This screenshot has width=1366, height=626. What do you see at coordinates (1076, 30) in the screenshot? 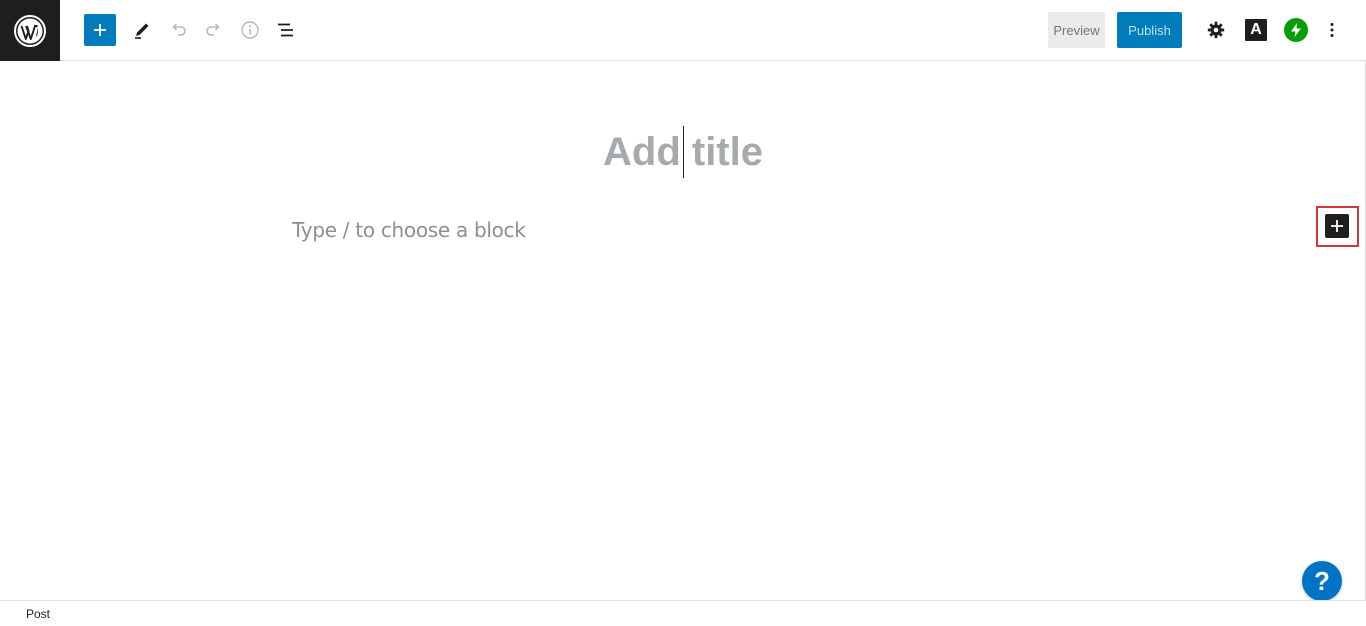
I see `preview-button: Preview` at bounding box center [1076, 30].